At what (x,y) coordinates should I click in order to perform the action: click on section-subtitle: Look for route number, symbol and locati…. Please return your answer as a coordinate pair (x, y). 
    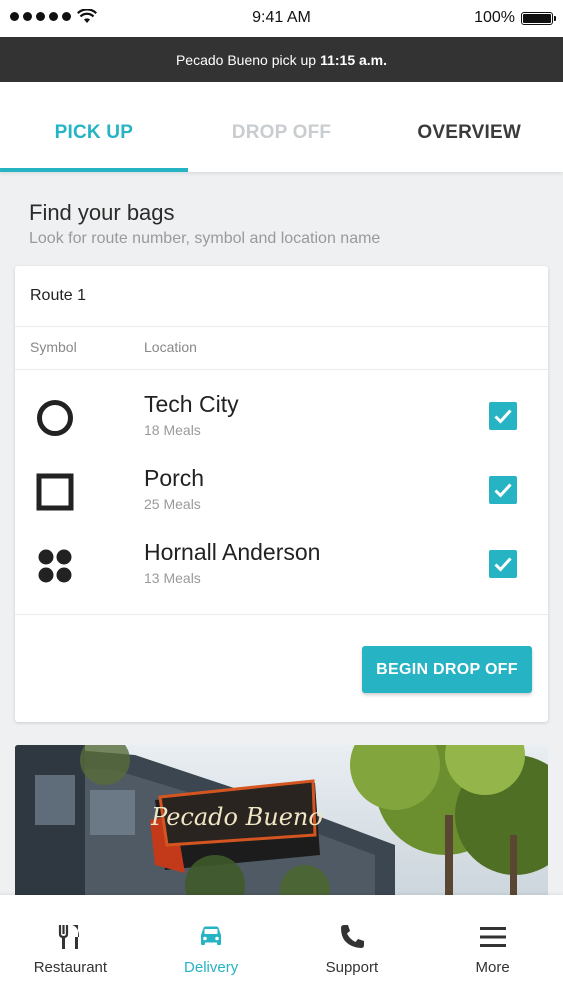
    Looking at the image, I should click on (205, 238).